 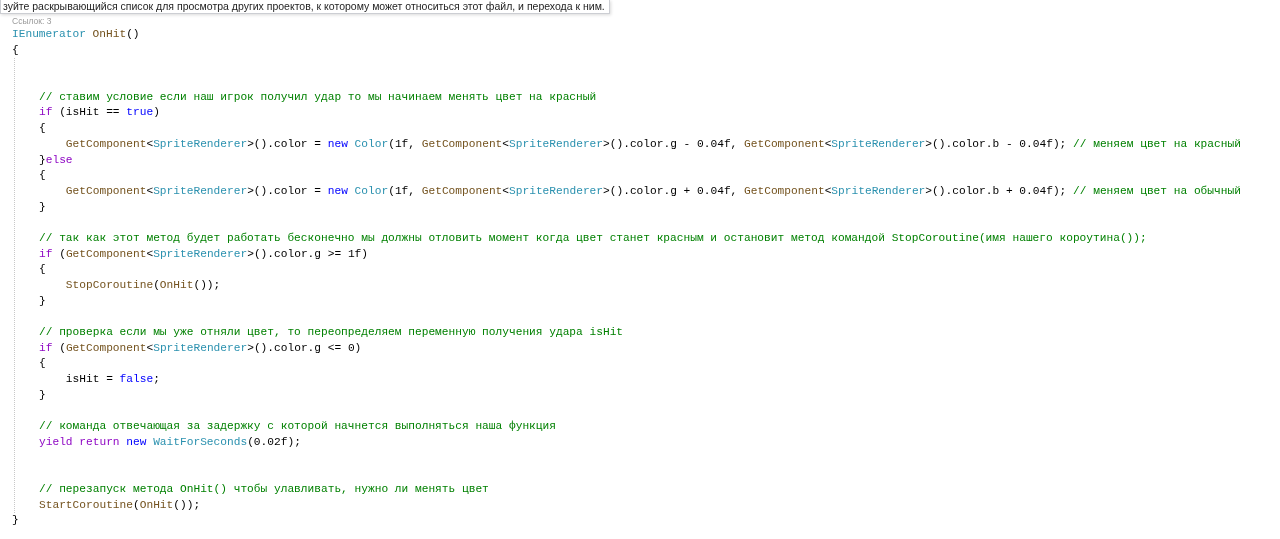 What do you see at coordinates (318, 96) in the screenshot?
I see `code-line: // ставим условие если наш игрок получил удар то мы начинаем менять цвет на красный` at bounding box center [318, 96].